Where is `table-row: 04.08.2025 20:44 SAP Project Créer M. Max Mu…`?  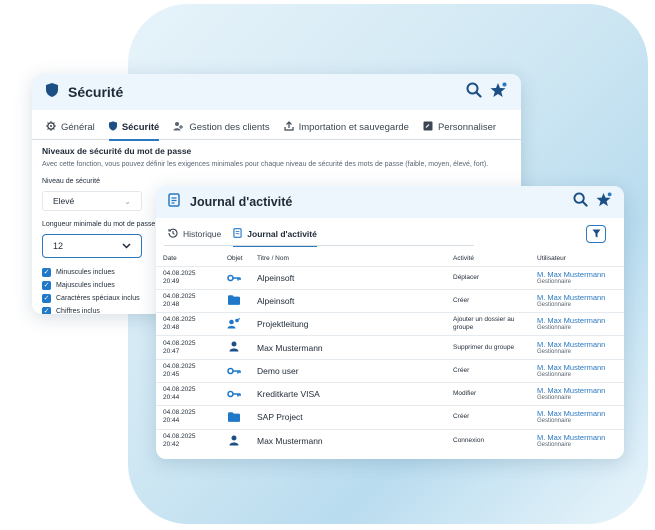 table-row: 04.08.2025 20:44 SAP Project Créer M. Max Mu… is located at coordinates (390, 417).